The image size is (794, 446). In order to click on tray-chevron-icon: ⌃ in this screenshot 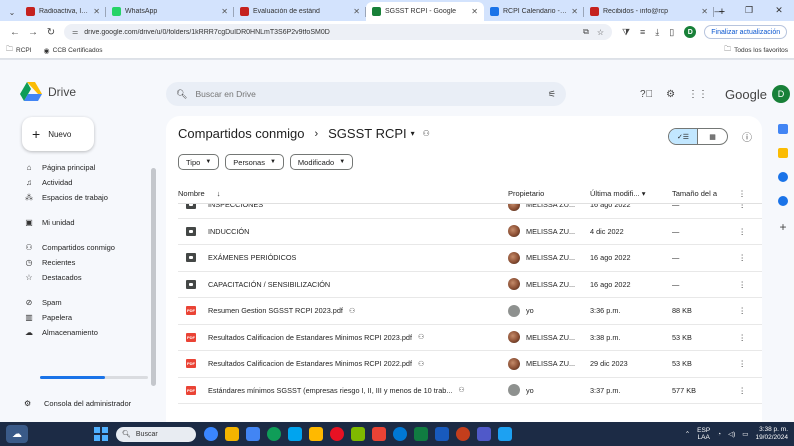, I will do `click(687, 434)`.